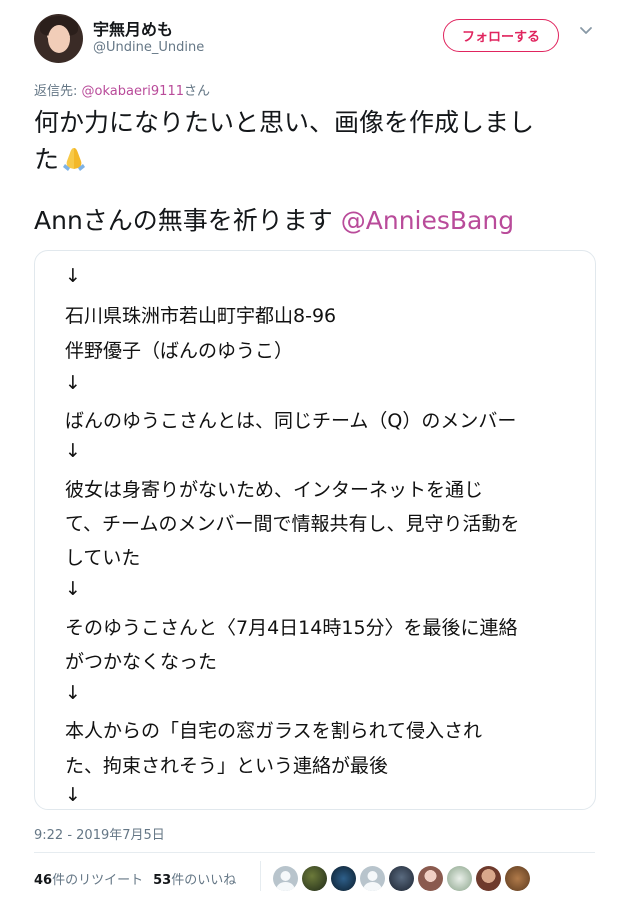  I want to click on image-text-line: た、拘束されそう」という連絡が最後, so click(227, 766).